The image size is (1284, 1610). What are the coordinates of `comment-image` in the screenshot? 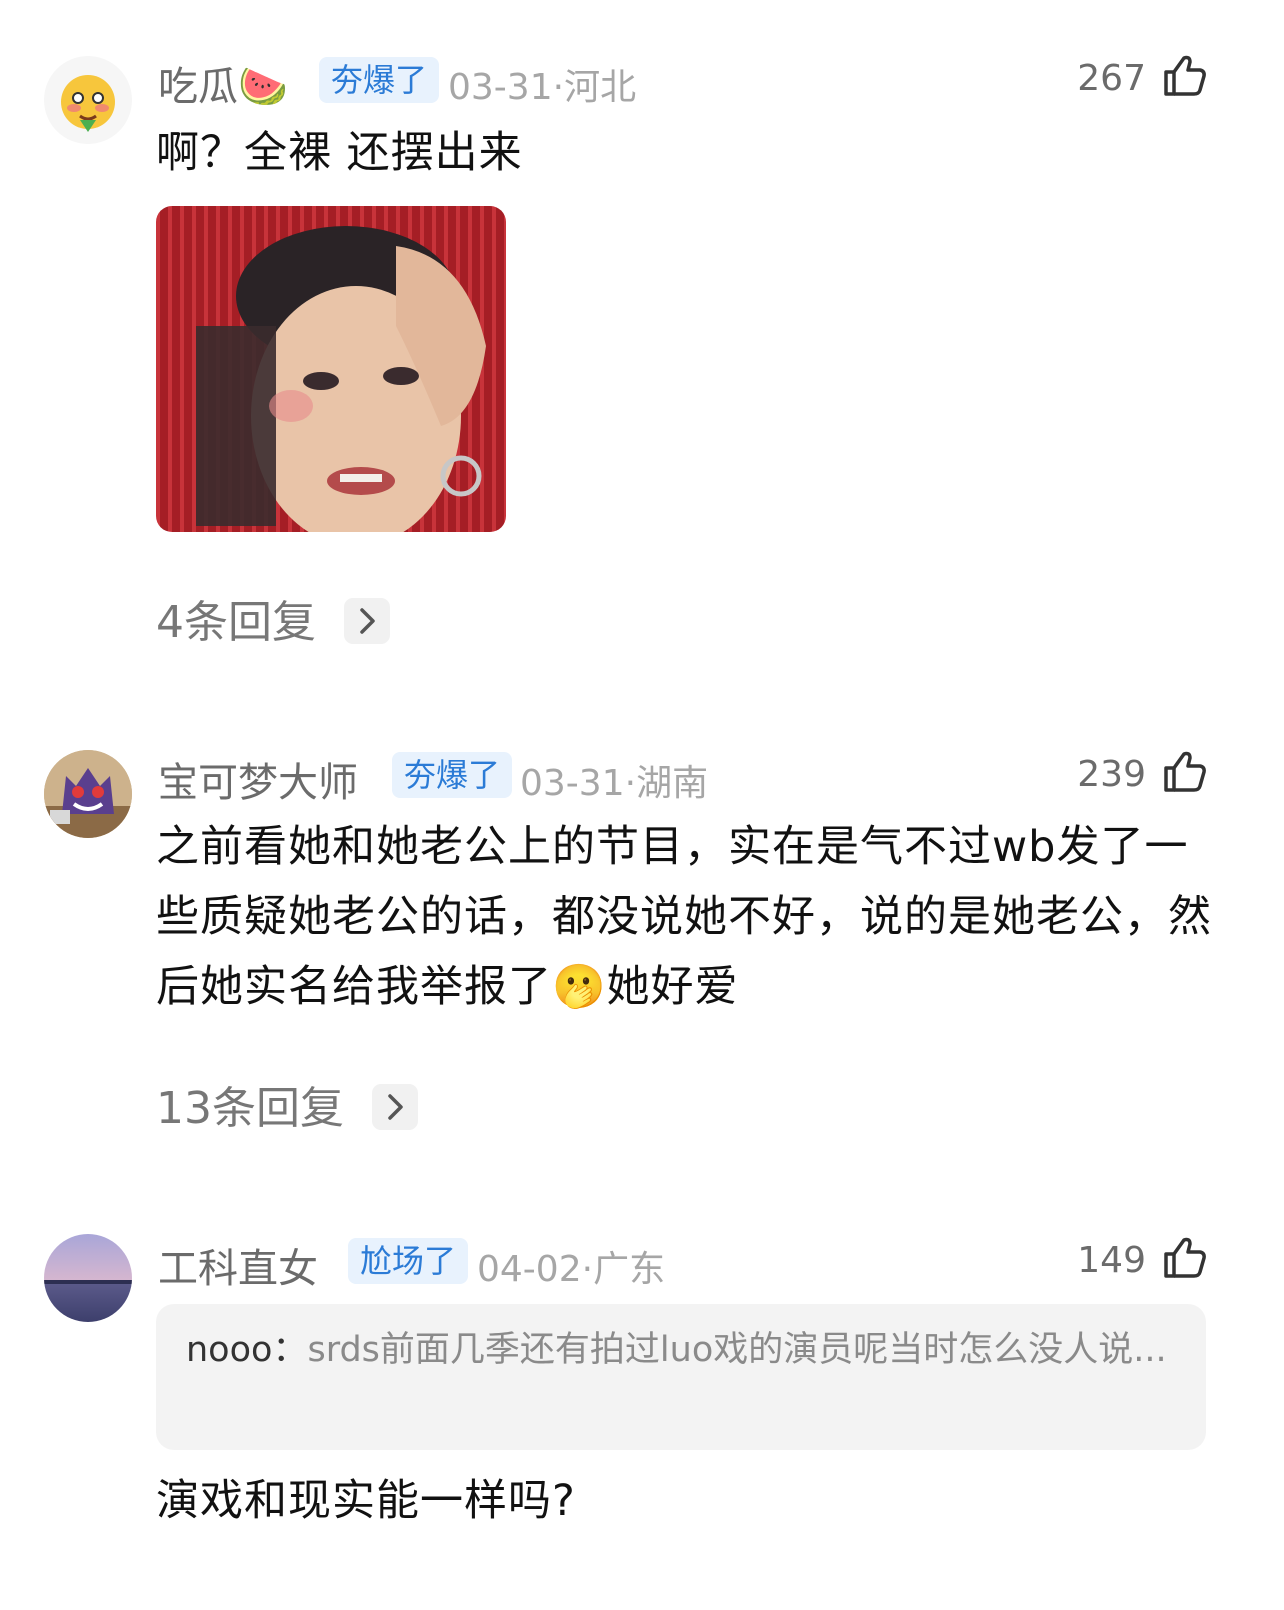 It's located at (331, 369).